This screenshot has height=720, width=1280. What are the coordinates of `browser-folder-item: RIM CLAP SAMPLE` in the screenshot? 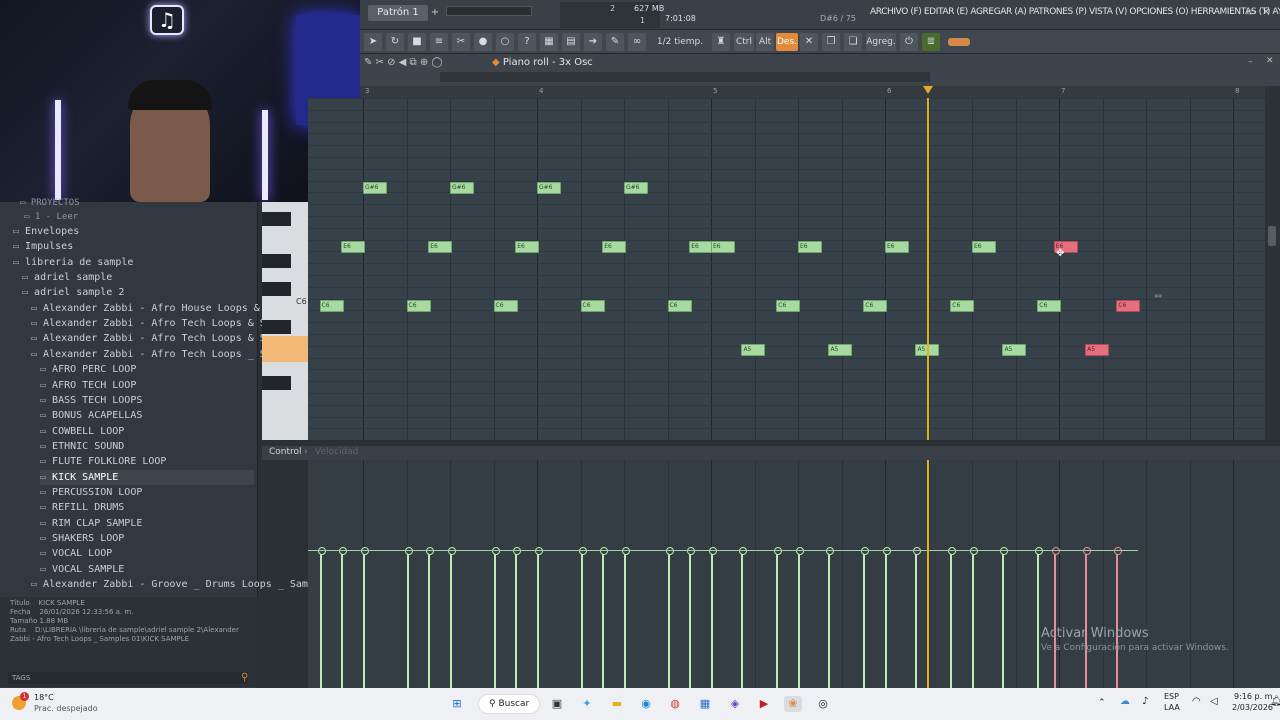 It's located at (91, 523).